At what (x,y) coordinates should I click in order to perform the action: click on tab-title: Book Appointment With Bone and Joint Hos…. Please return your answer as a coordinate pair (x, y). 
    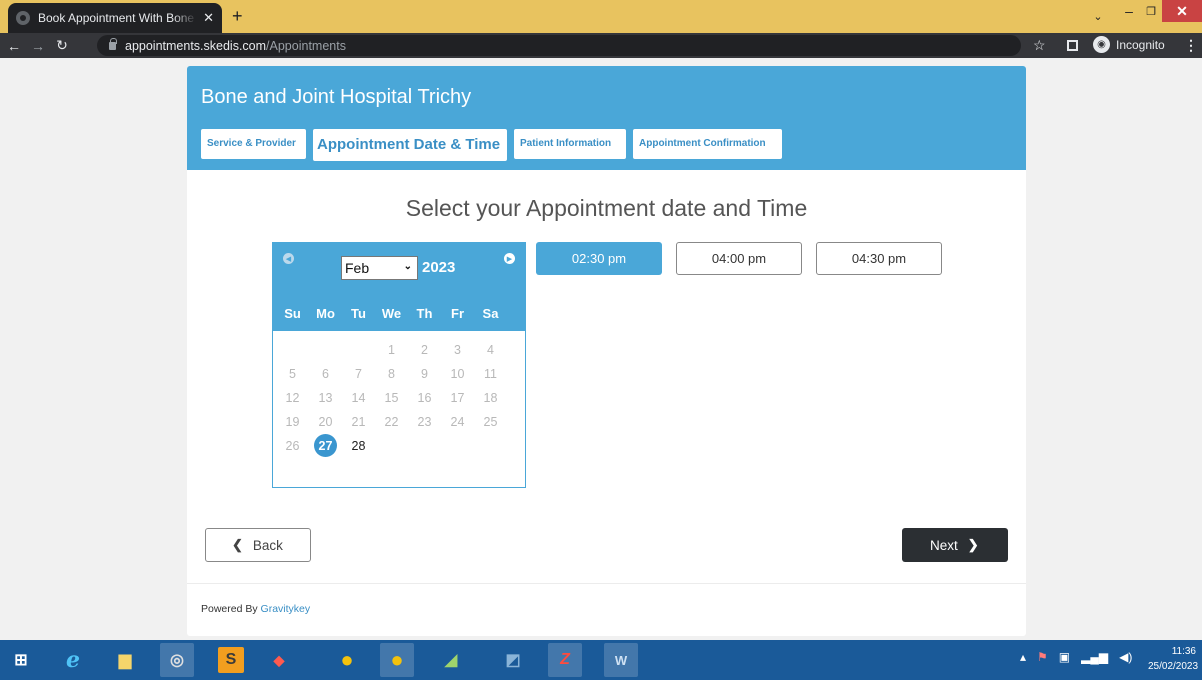
    Looking at the image, I should click on (117, 18).